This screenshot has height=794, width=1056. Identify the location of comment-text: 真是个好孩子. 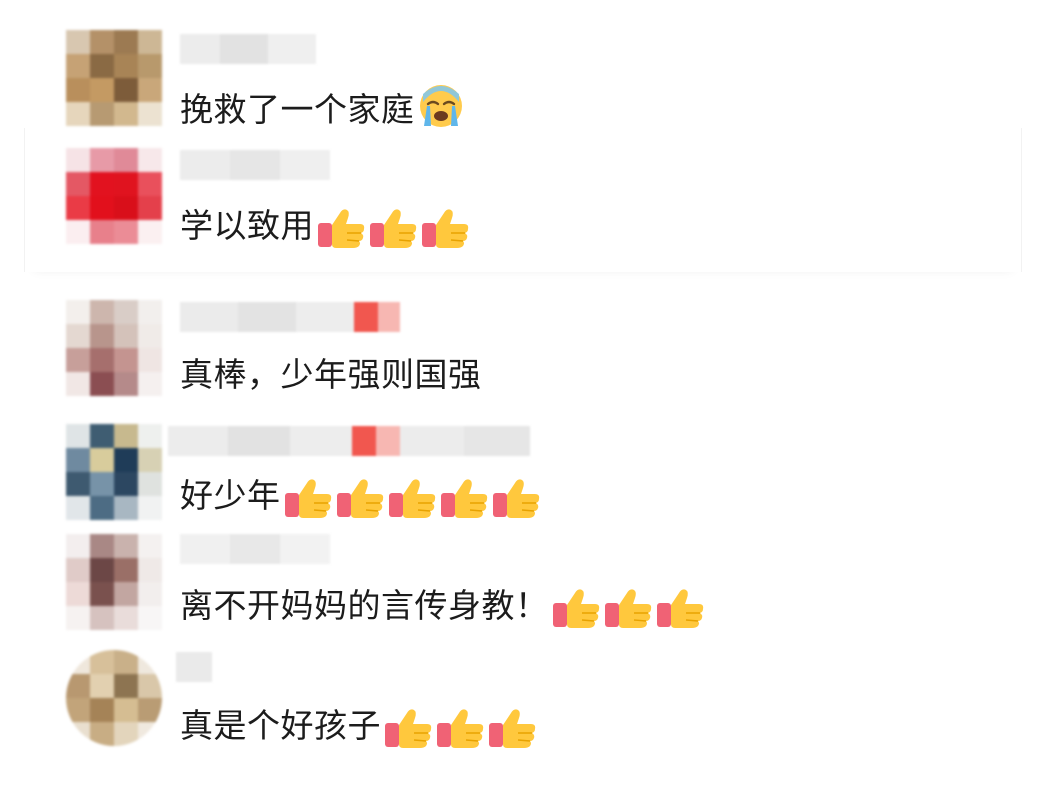
(359, 727).